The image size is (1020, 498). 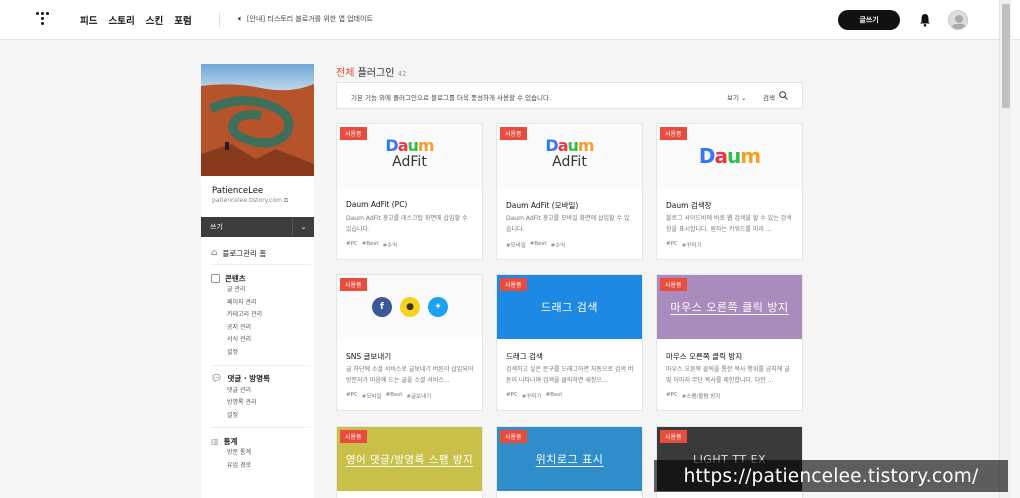 What do you see at coordinates (958, 20) in the screenshot?
I see `user-avatar` at bounding box center [958, 20].